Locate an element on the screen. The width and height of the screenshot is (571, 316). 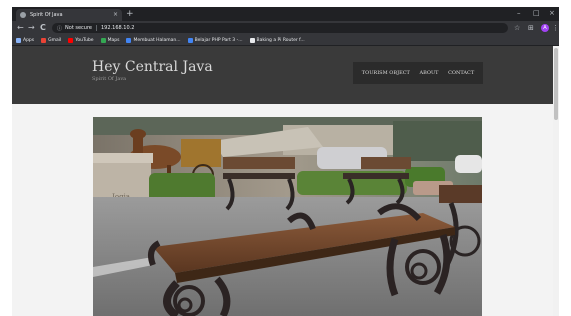
bookmark-item: Maps is located at coordinates (110, 40).